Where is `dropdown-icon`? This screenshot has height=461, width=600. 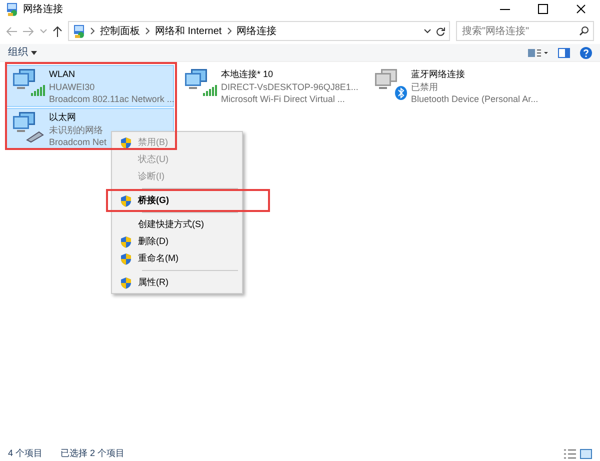 dropdown-icon is located at coordinates (427, 31).